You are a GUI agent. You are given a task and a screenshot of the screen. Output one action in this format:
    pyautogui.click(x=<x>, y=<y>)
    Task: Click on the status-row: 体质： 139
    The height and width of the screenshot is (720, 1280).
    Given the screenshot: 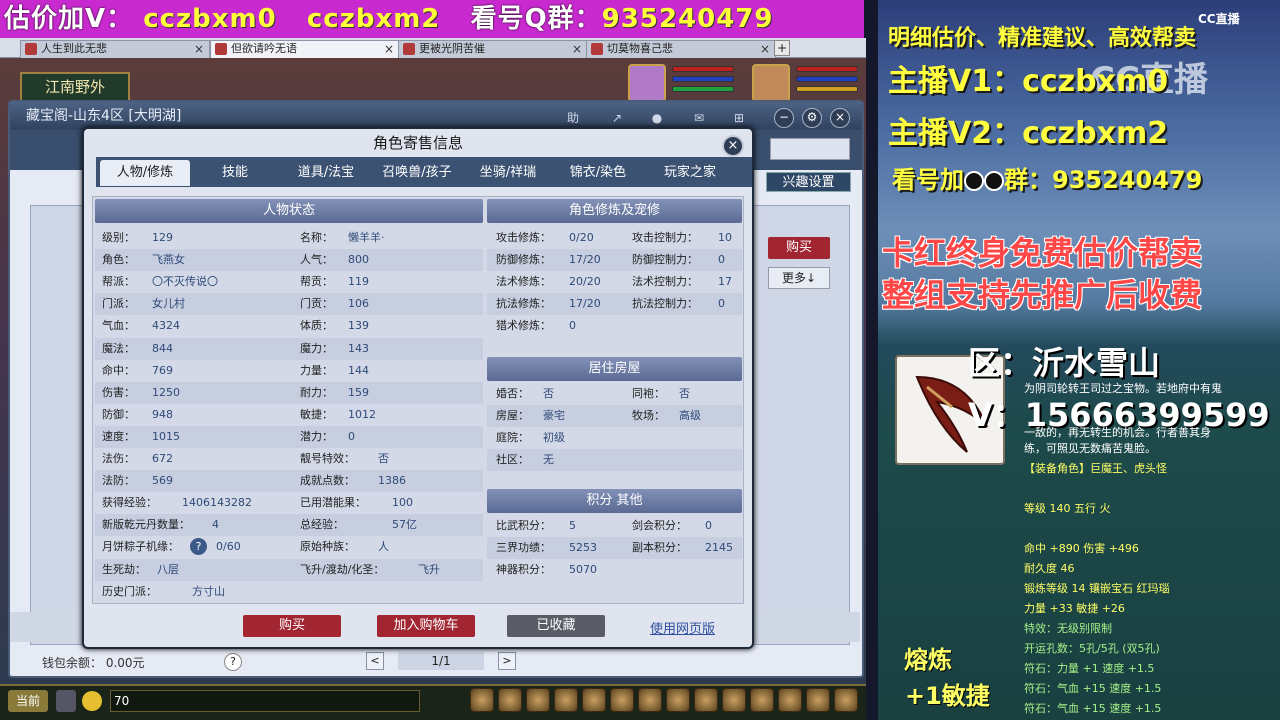 What is the action you would take?
    pyautogui.click(x=390, y=326)
    